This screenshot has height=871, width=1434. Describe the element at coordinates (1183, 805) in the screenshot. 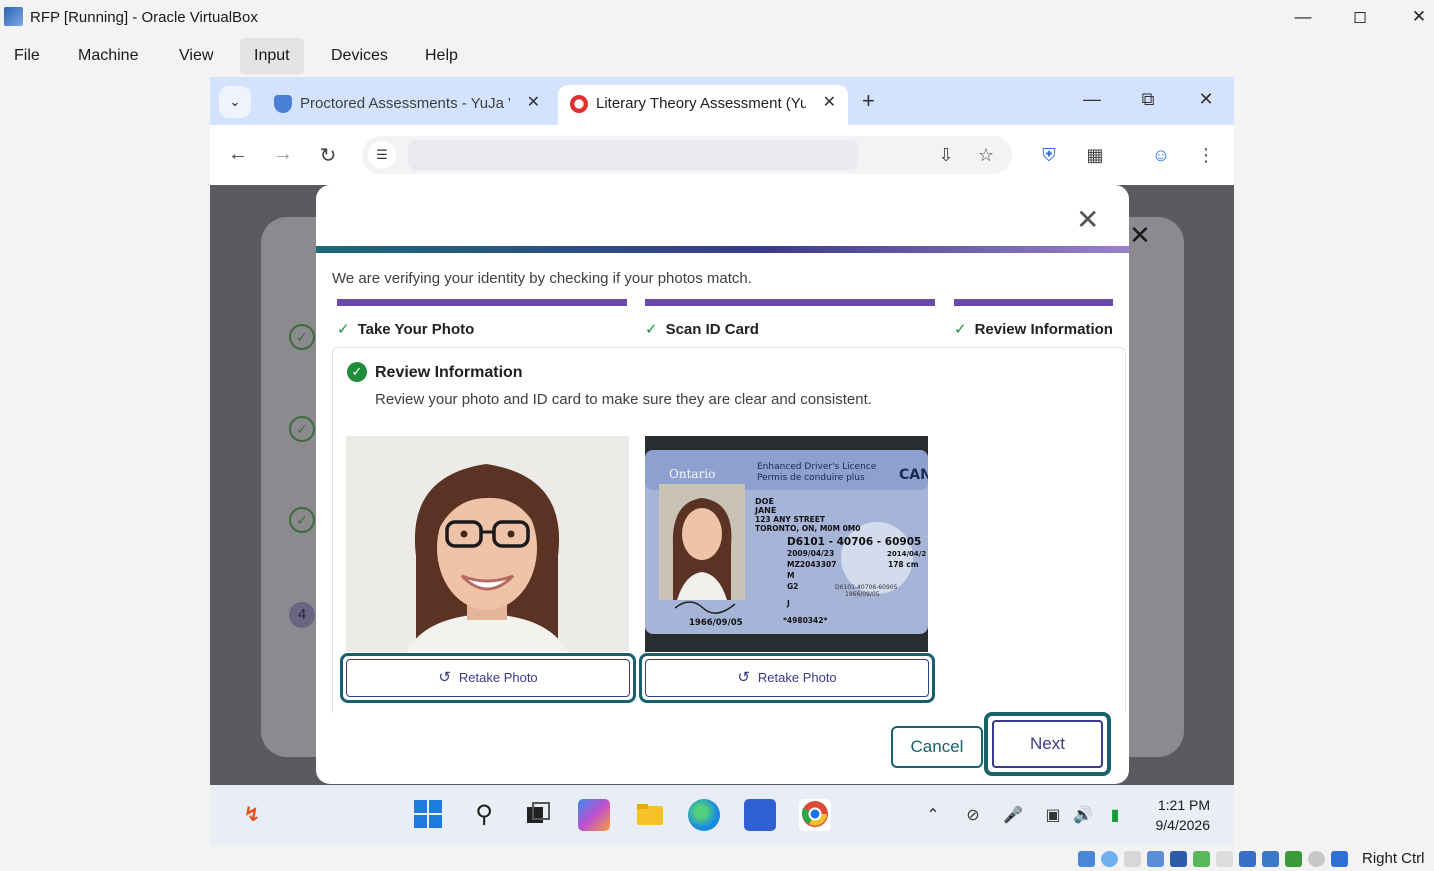

I see `clock-time: 1:21 PM` at that location.